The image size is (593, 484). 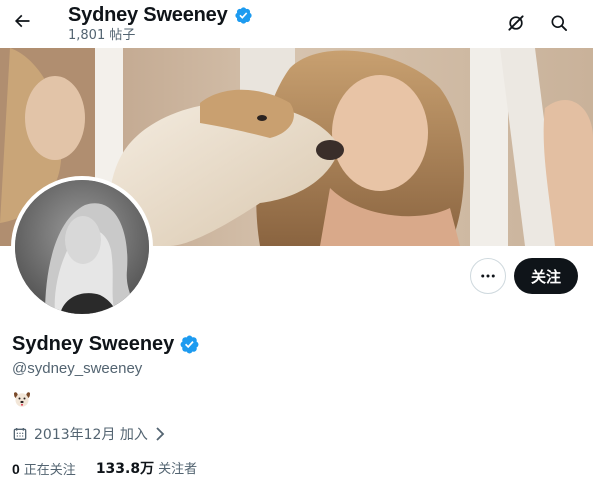 I want to click on profile-name-row: Sydney Sweeney, so click(x=106, y=344).